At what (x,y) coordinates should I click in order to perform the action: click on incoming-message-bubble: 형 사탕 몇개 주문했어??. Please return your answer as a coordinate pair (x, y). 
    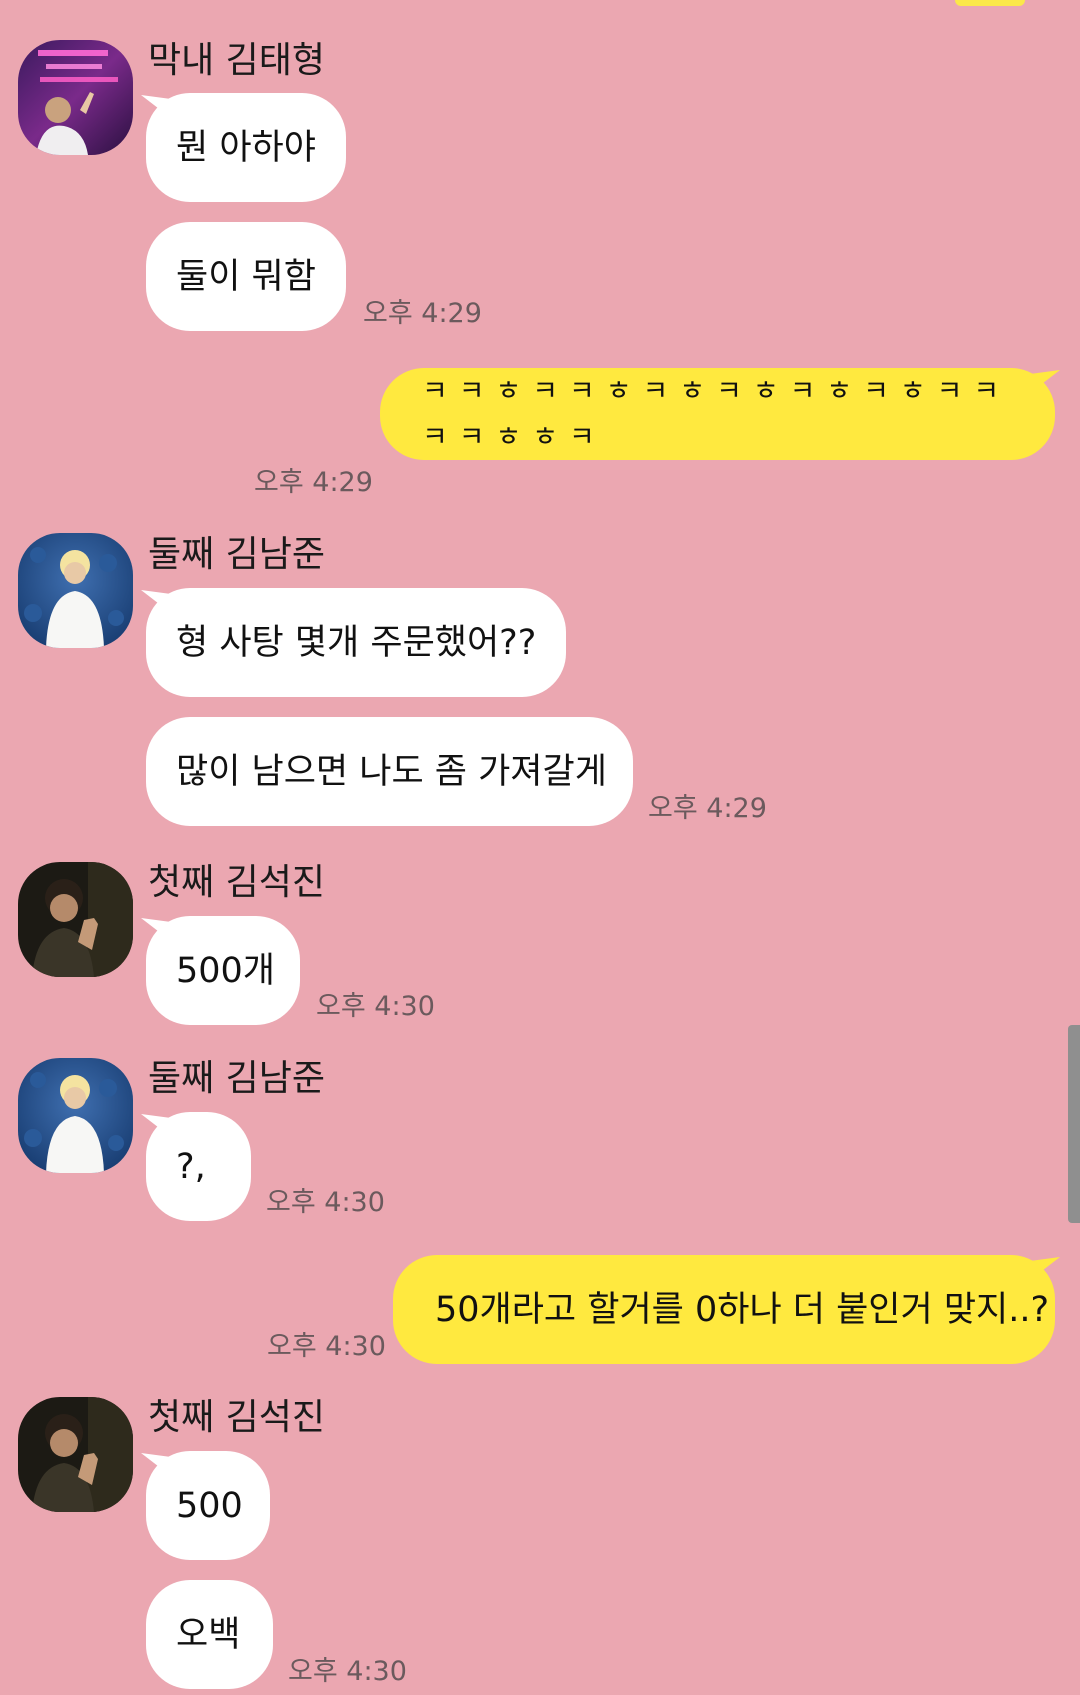
    Looking at the image, I should click on (356, 642).